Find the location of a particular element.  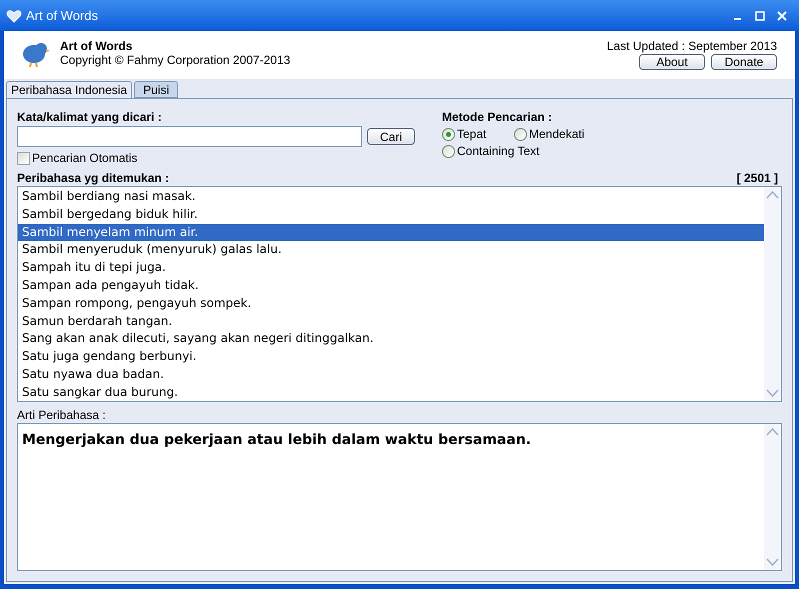

results-label: Peribahasa yg ditemukan : is located at coordinates (93, 178).